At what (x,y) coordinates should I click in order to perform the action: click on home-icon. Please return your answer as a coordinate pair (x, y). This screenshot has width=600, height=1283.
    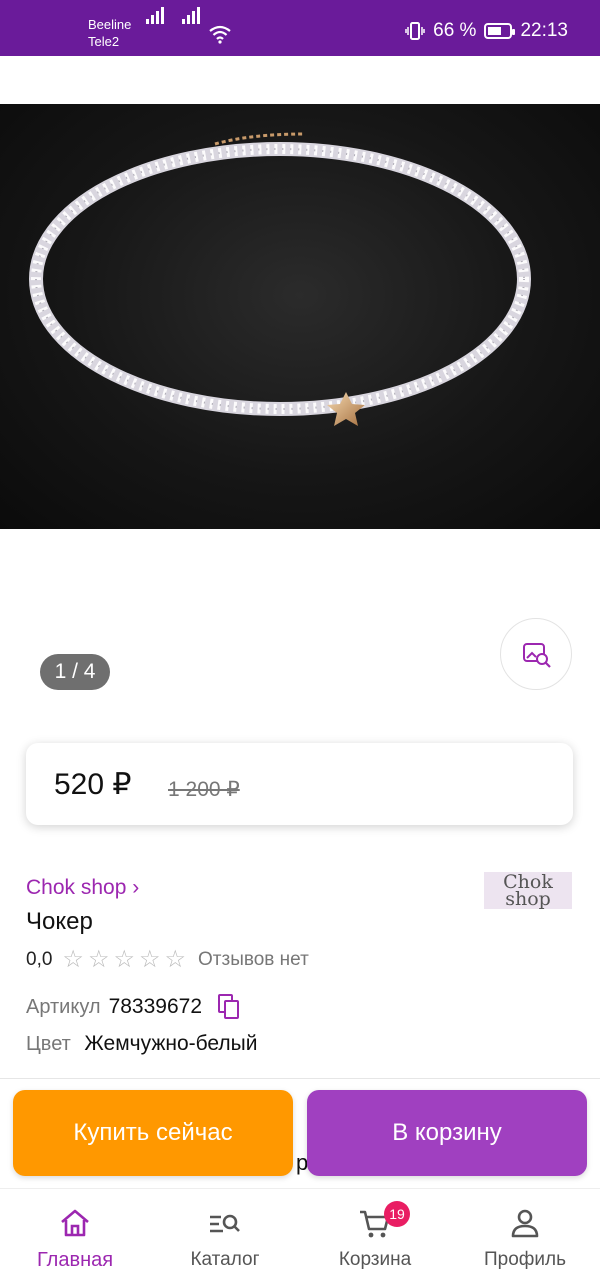
    Looking at the image, I should click on (75, 1223).